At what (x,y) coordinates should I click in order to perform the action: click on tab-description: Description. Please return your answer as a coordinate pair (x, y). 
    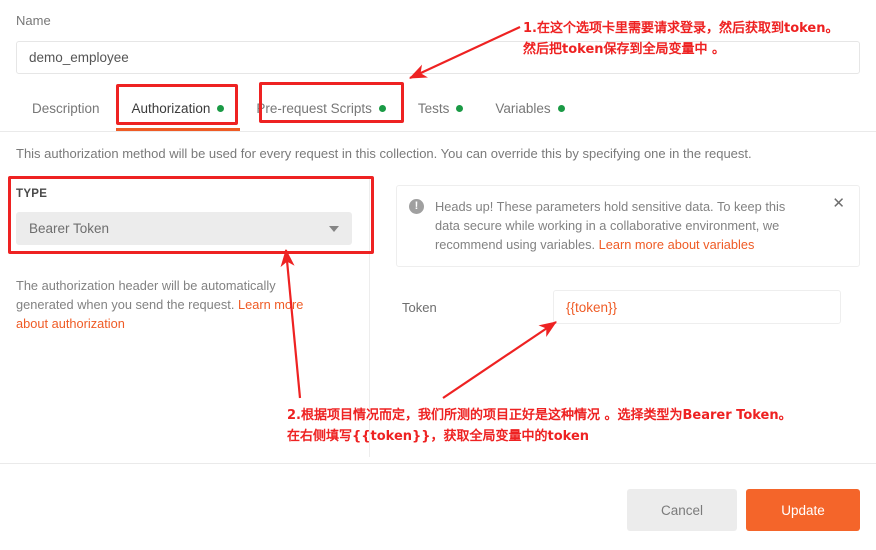
    Looking at the image, I should click on (66, 110).